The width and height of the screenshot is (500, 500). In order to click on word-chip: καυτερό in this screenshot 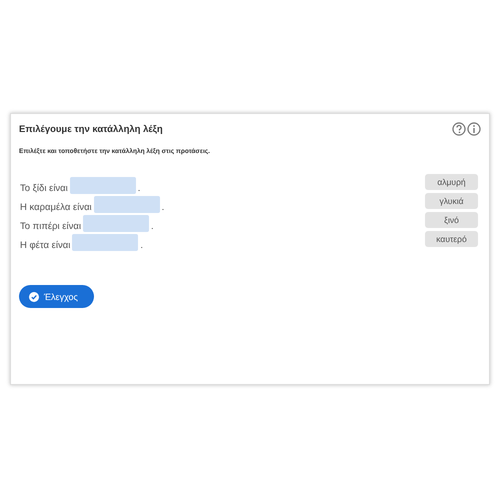, I will do `click(451, 239)`.